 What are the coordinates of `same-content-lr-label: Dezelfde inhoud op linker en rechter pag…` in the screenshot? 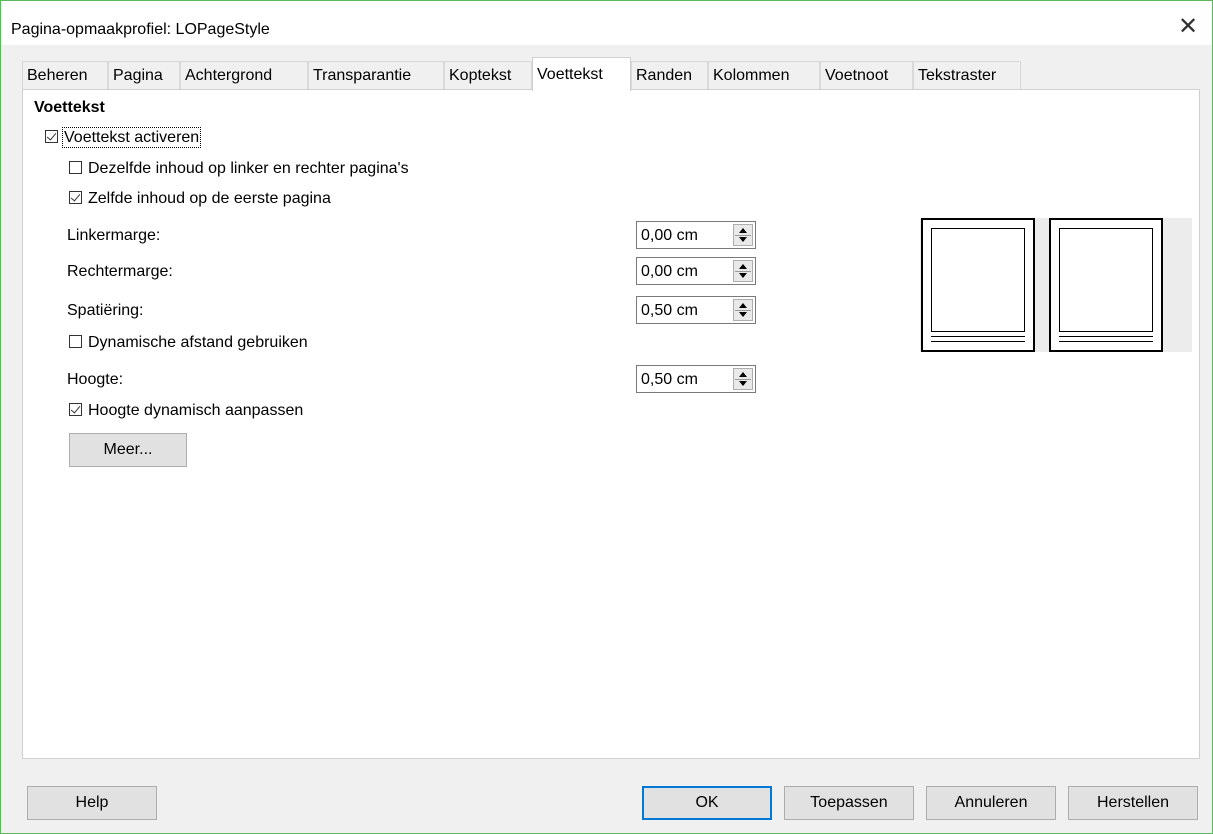 It's located at (248, 168).